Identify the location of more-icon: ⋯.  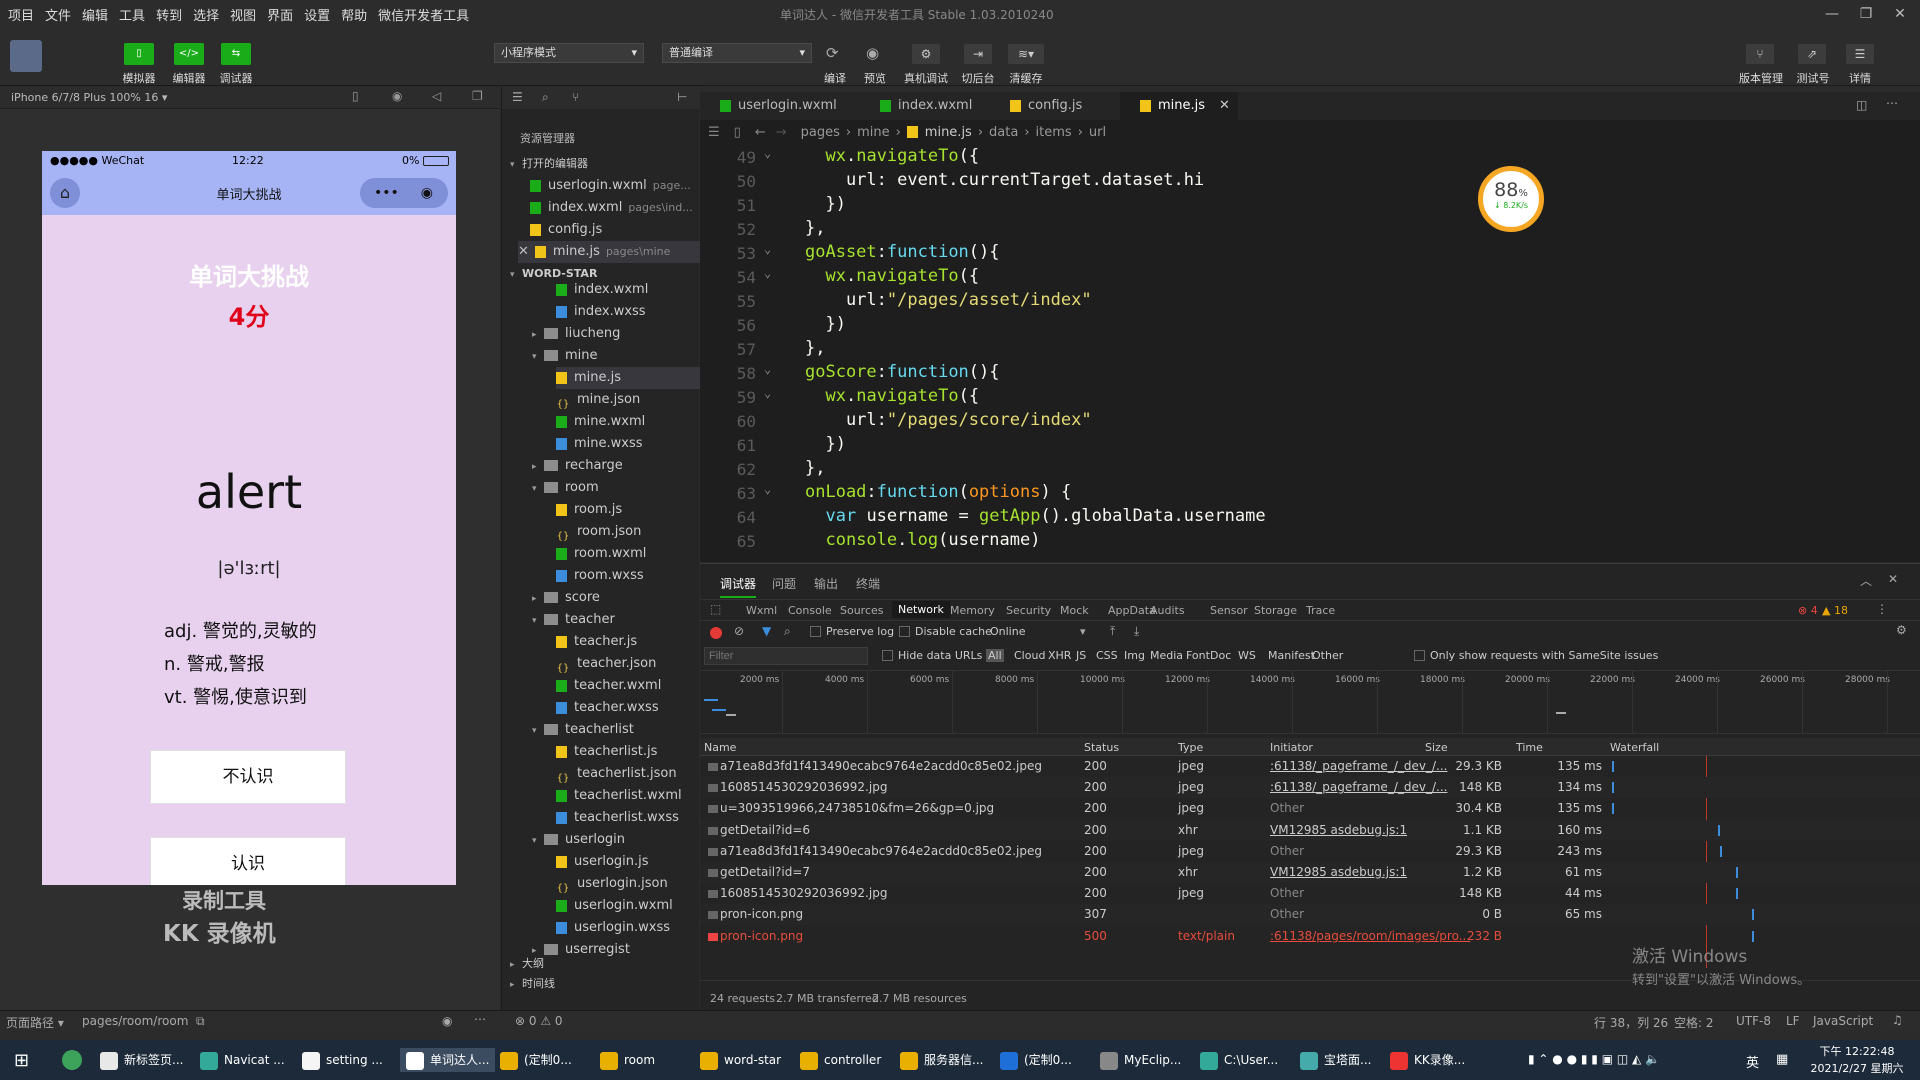
(480, 1019).